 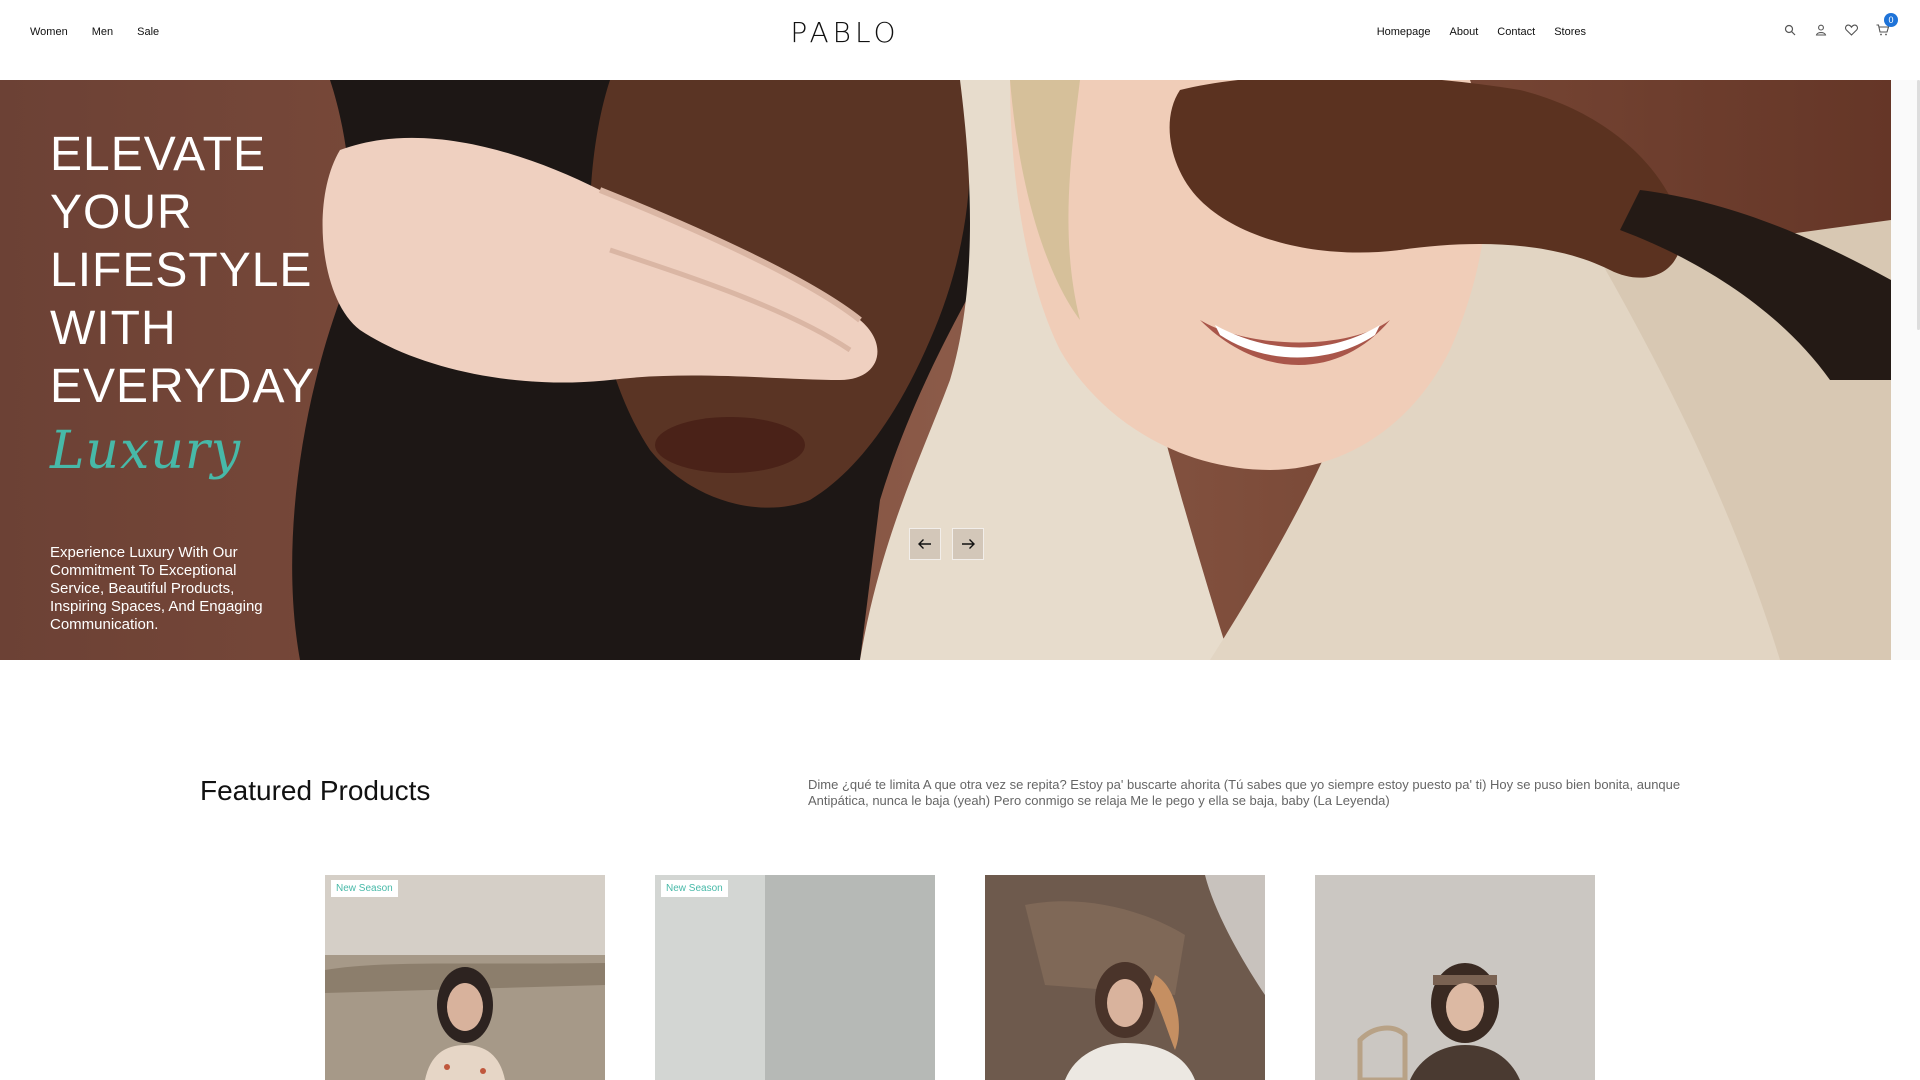 I want to click on cart-count-badge: 0, so click(x=1891, y=20).